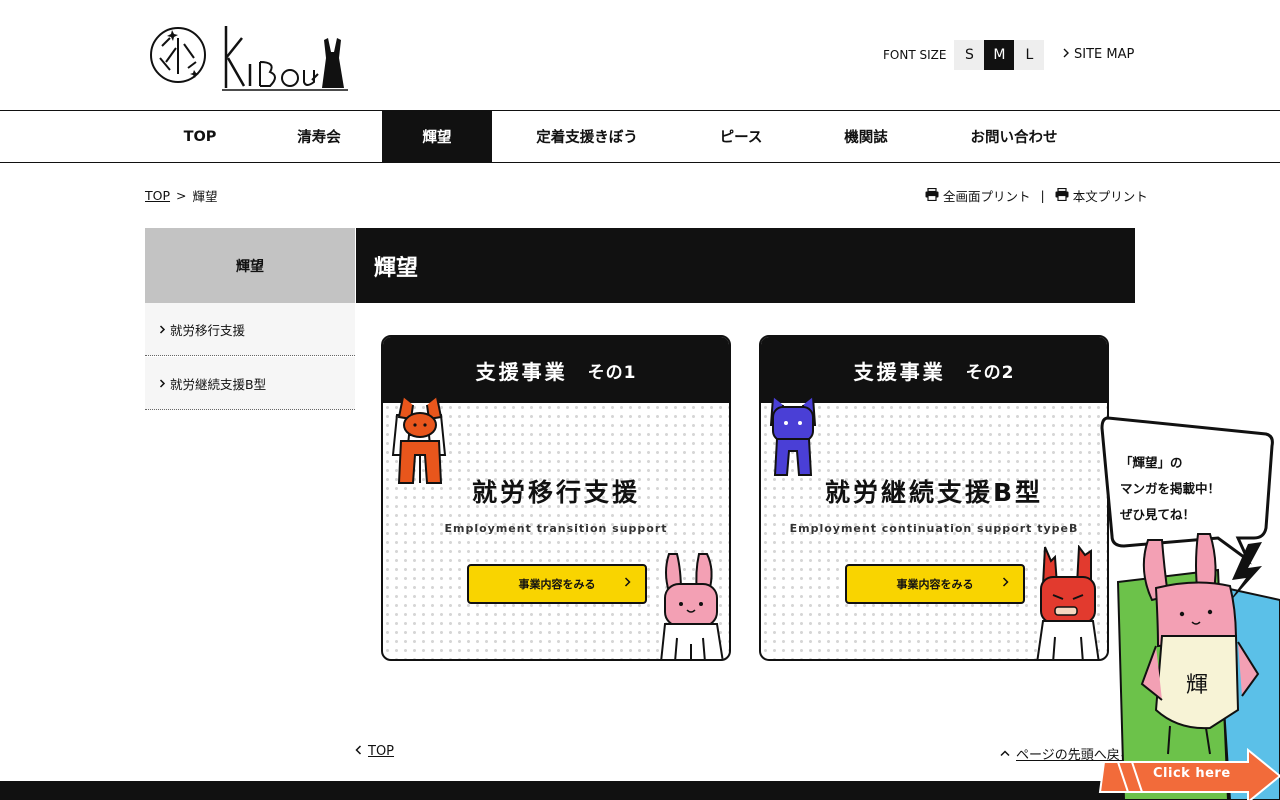 This screenshot has height=800, width=1280. Describe the element at coordinates (248, 55) in the screenshot. I see `kibou-logo` at that location.